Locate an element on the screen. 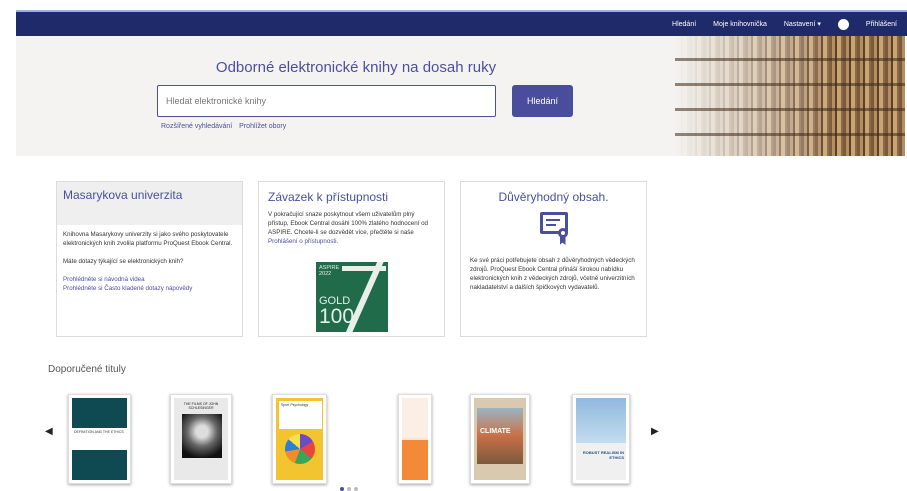 Image resolution: width=907 pixels, height=491 pixels. advanced-search-link: Rozšířené vyhledávání is located at coordinates (196, 126).